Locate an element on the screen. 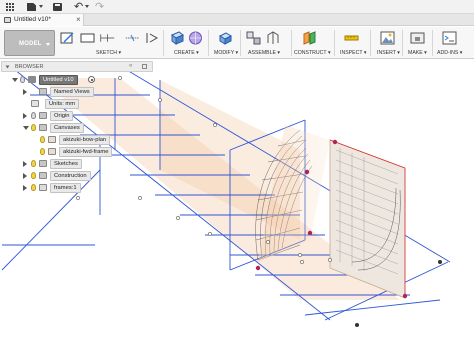  3d-print-icon is located at coordinates (417, 38).